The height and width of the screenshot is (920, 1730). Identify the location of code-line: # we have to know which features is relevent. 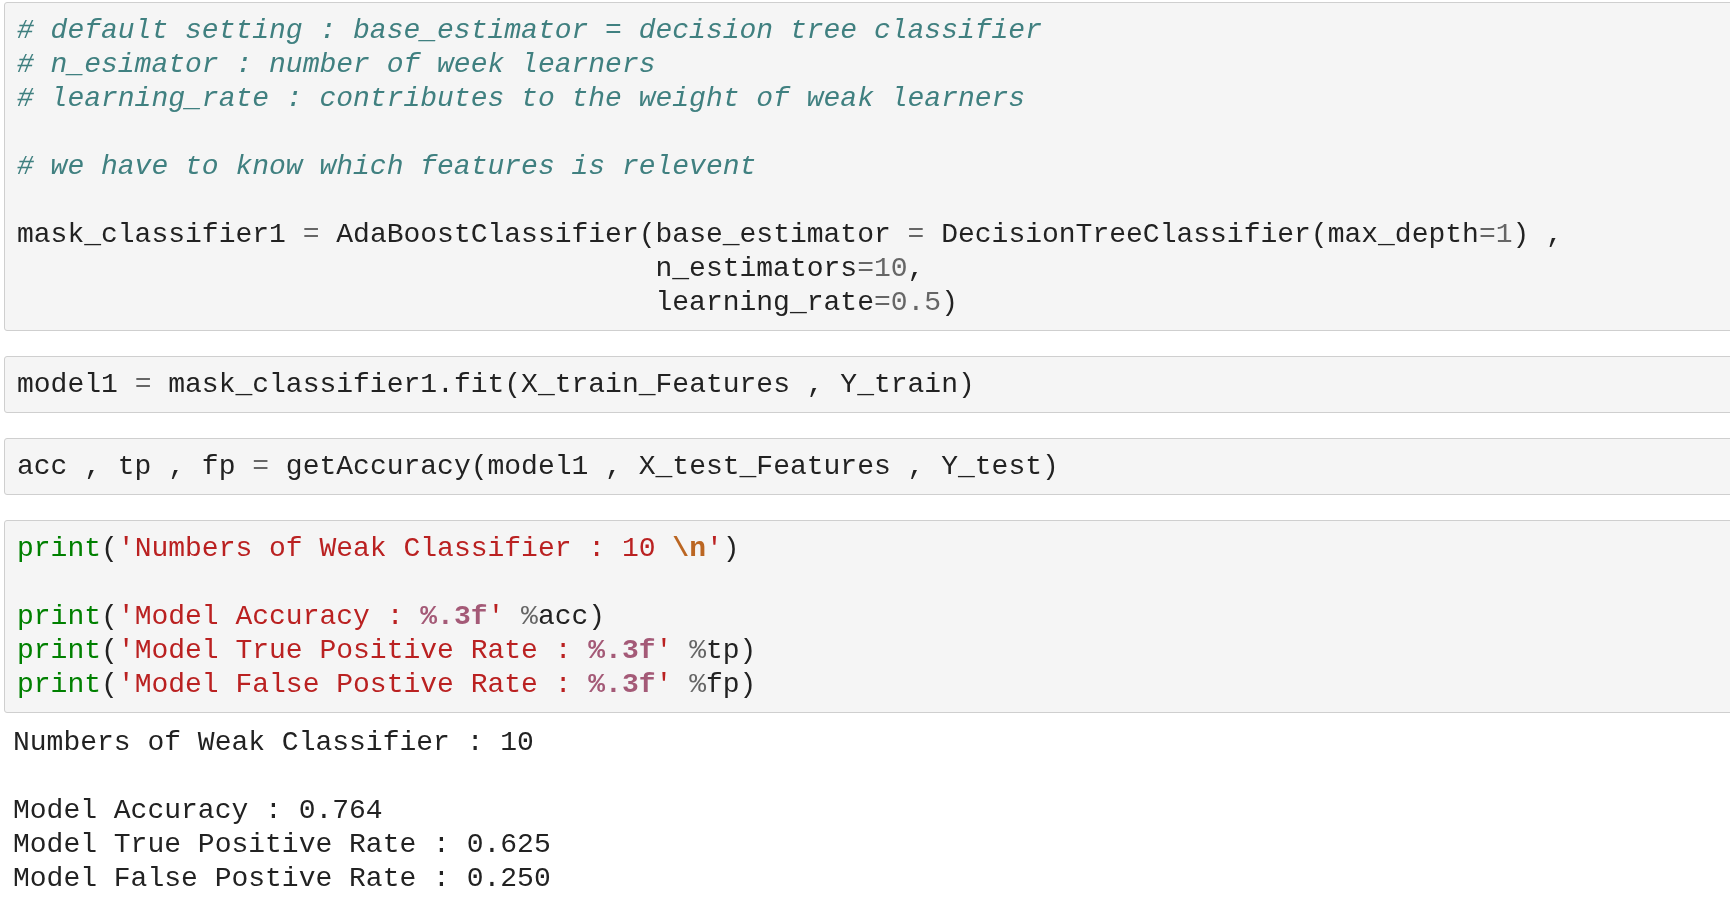
(387, 167).